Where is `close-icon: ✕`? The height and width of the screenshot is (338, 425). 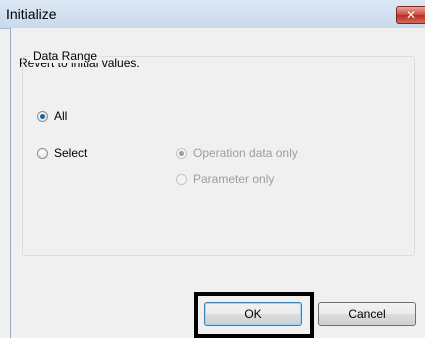
close-icon: ✕ is located at coordinates (411, 15).